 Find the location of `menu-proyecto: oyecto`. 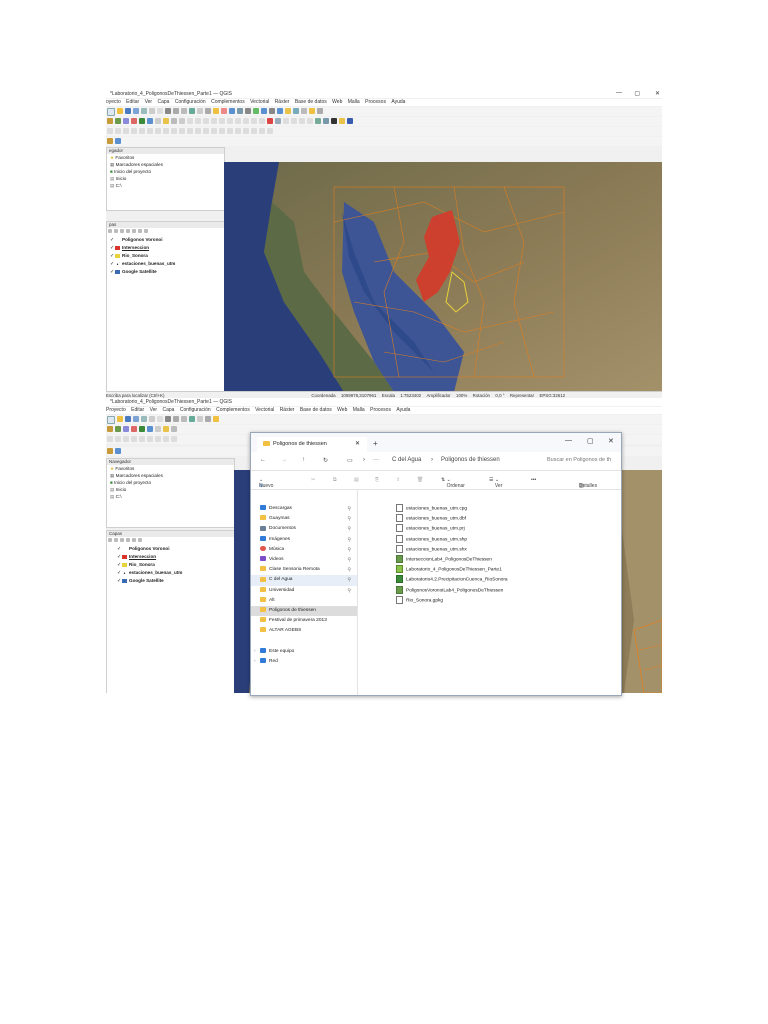

menu-proyecto: oyecto is located at coordinates (113, 102).